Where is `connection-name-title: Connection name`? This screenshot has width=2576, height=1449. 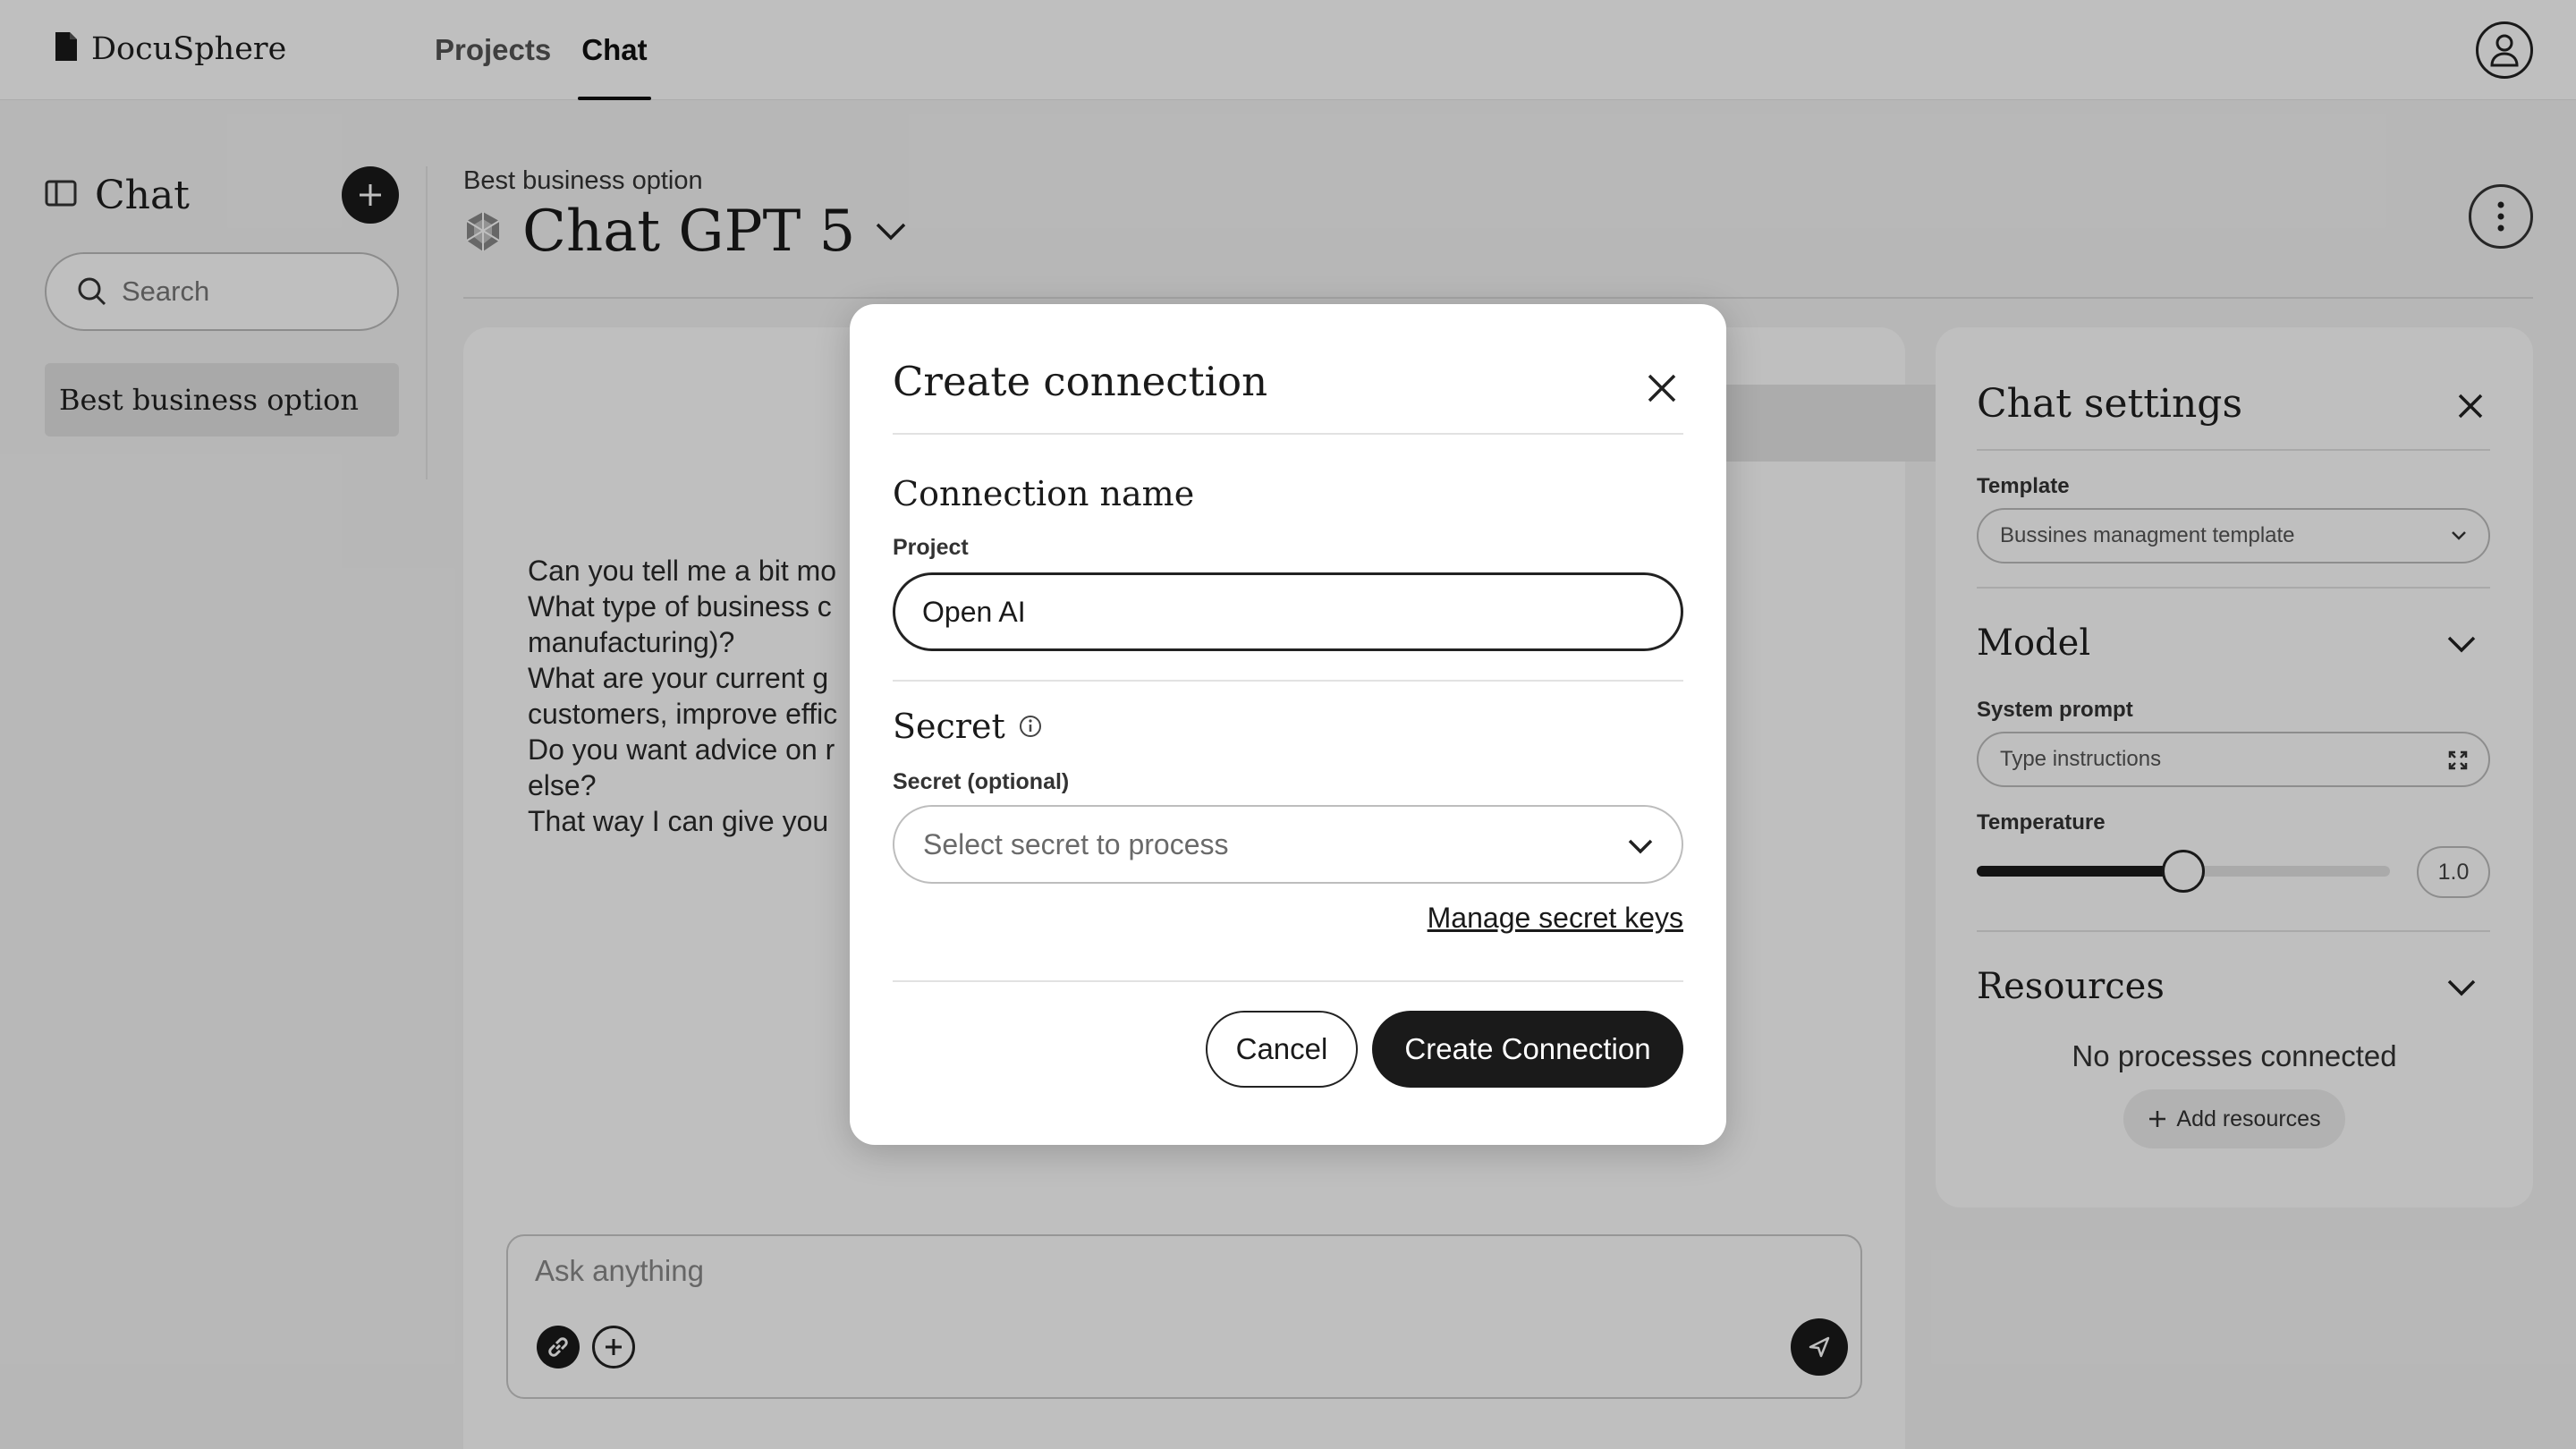 connection-name-title: Connection name is located at coordinates (1044, 493).